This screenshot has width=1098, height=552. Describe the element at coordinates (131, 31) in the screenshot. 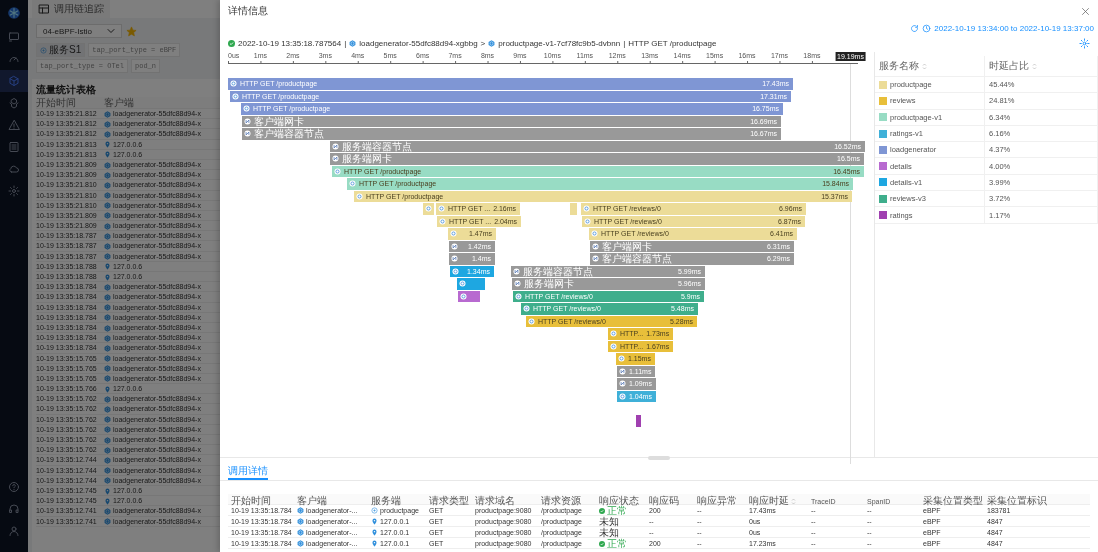

I see `star-icon` at that location.